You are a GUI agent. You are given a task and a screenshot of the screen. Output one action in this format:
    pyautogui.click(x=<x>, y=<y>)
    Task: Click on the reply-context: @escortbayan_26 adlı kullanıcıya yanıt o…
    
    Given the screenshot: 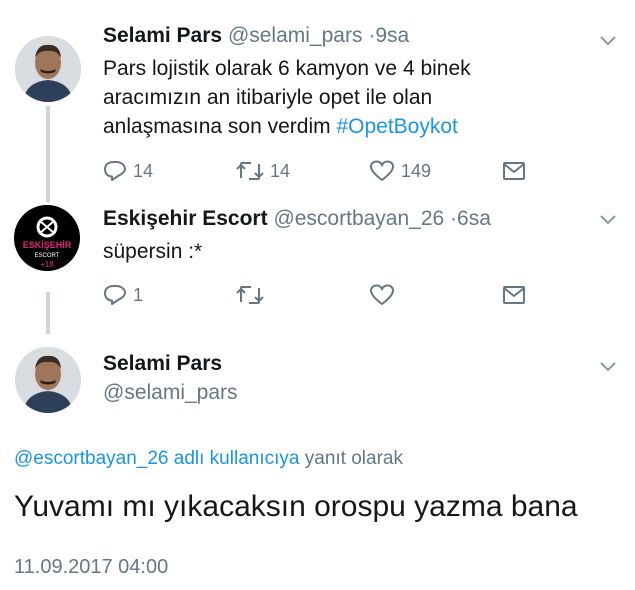 What is the action you would take?
    pyautogui.click(x=208, y=459)
    